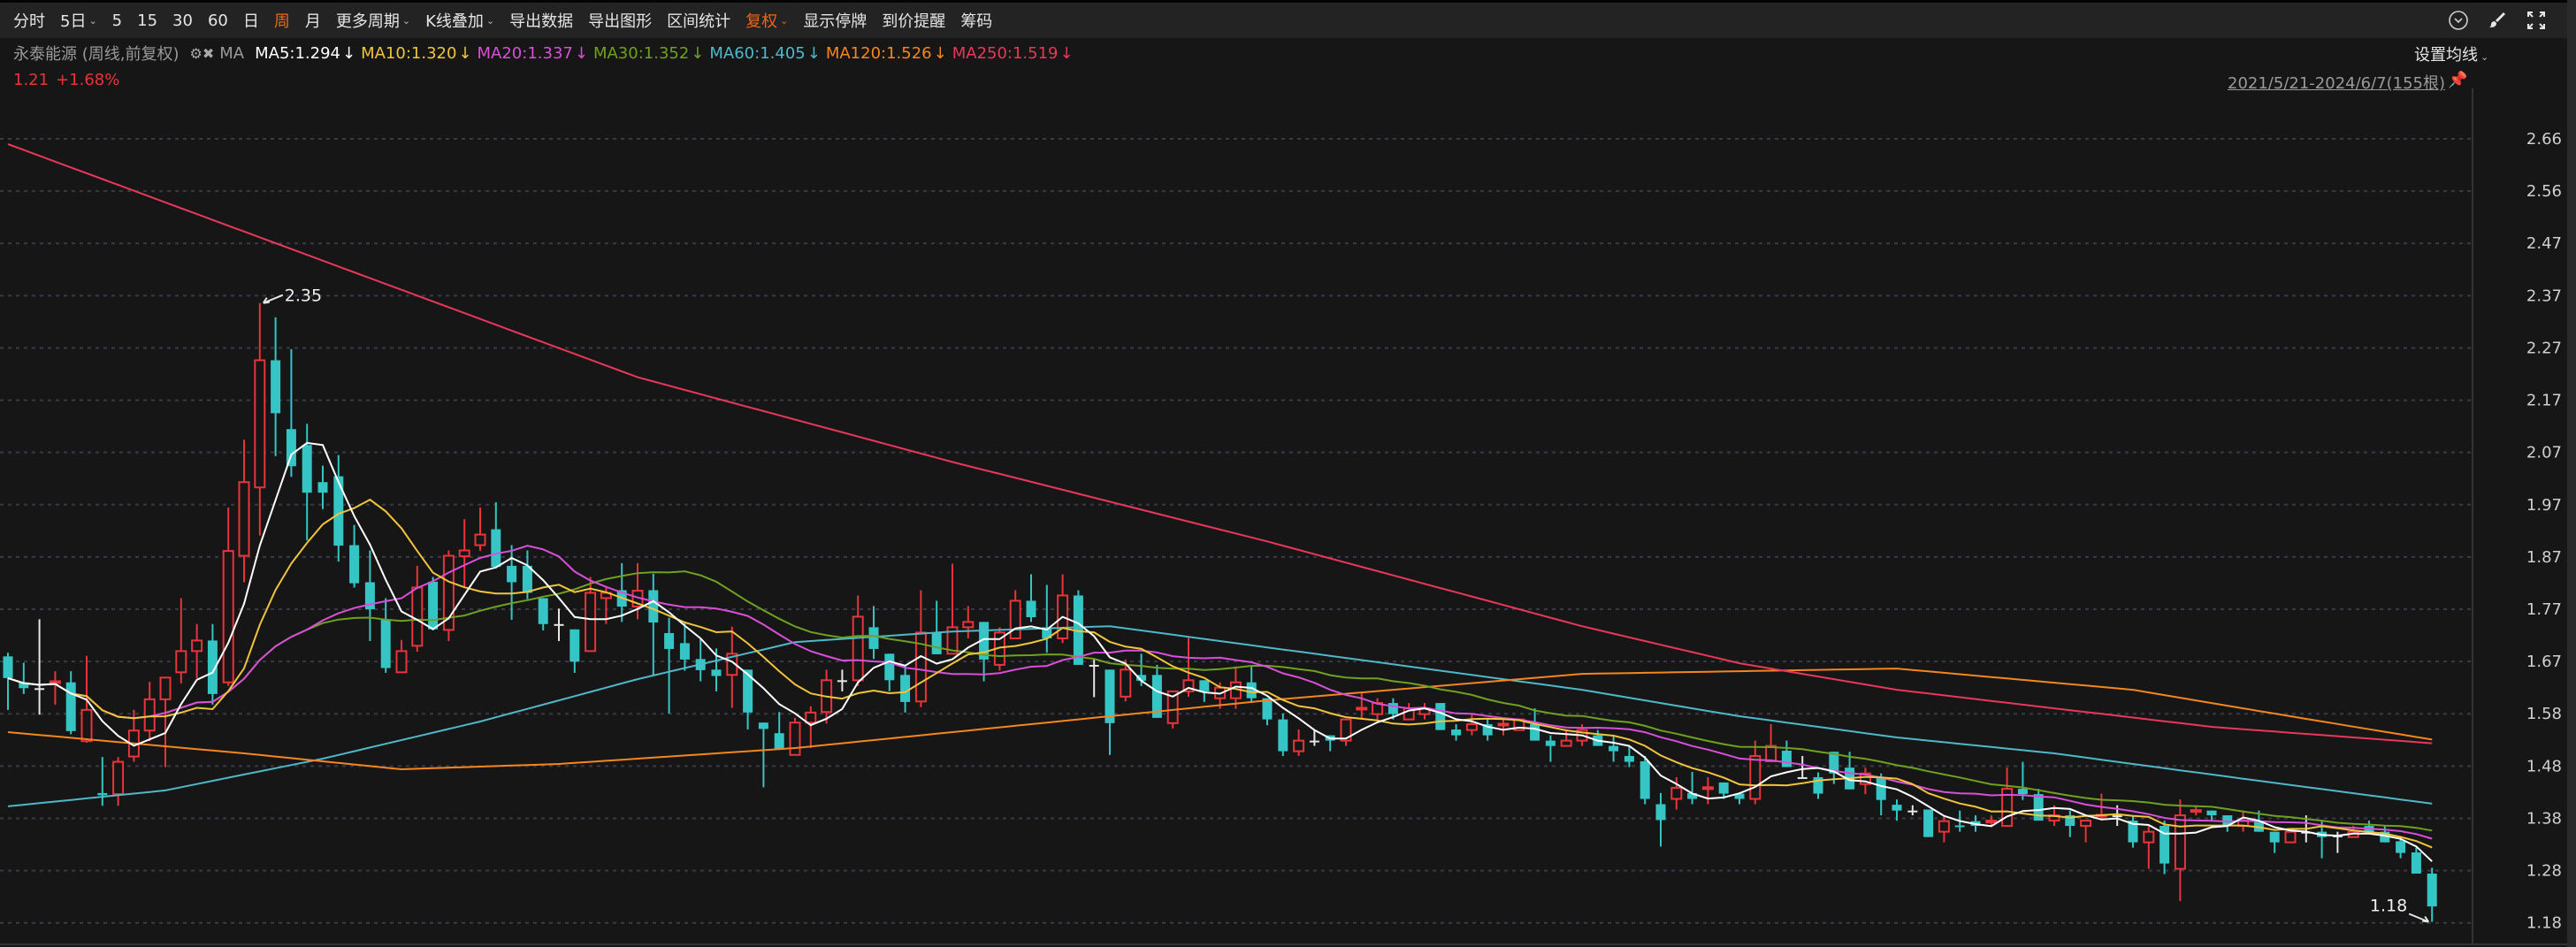  I want to click on date-range-link: 2021/5/21-2024/6/7(155根), so click(2336, 82).